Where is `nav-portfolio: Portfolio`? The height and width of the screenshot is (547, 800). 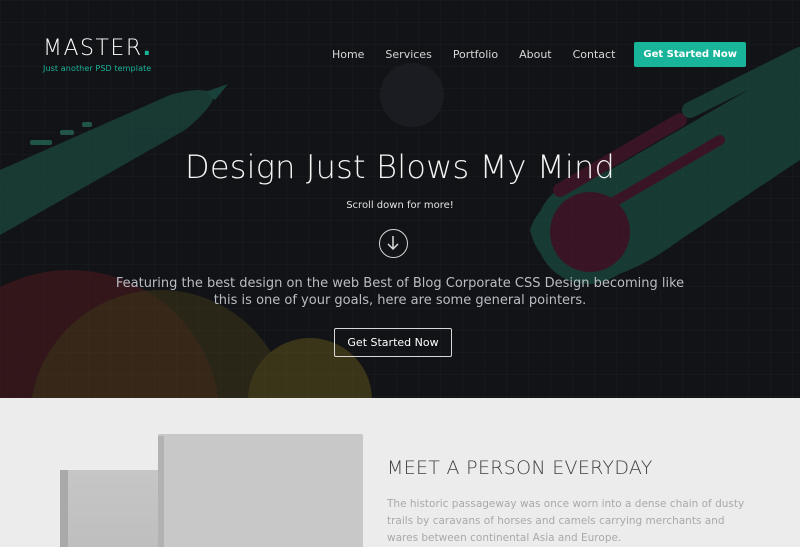 nav-portfolio: Portfolio is located at coordinates (475, 54).